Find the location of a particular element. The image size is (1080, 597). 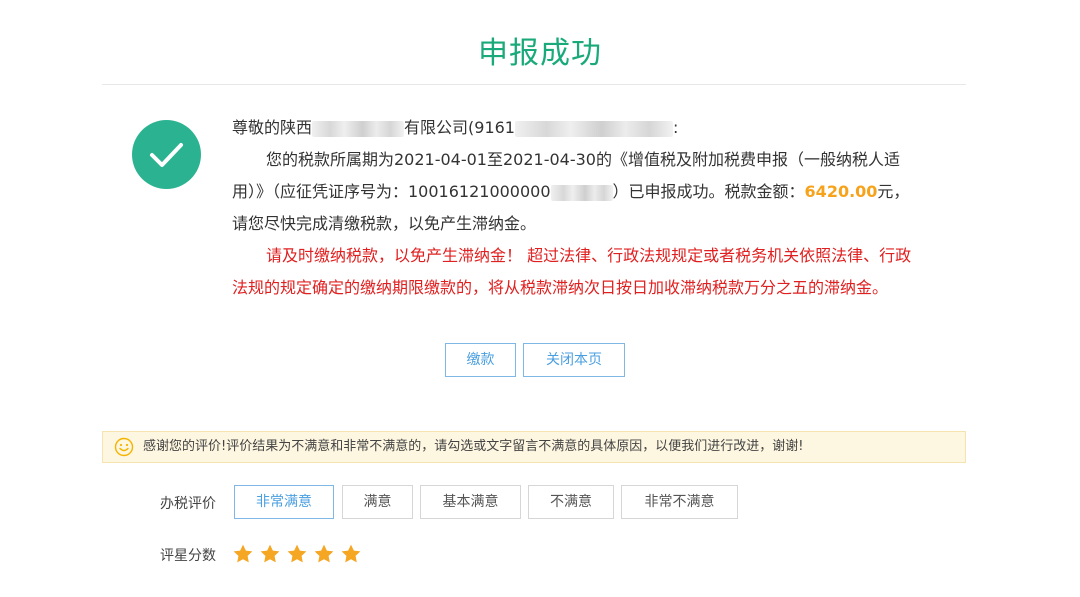

greeting-line: 尊敬的陕西 有限公司(9161: is located at coordinates (455, 127).